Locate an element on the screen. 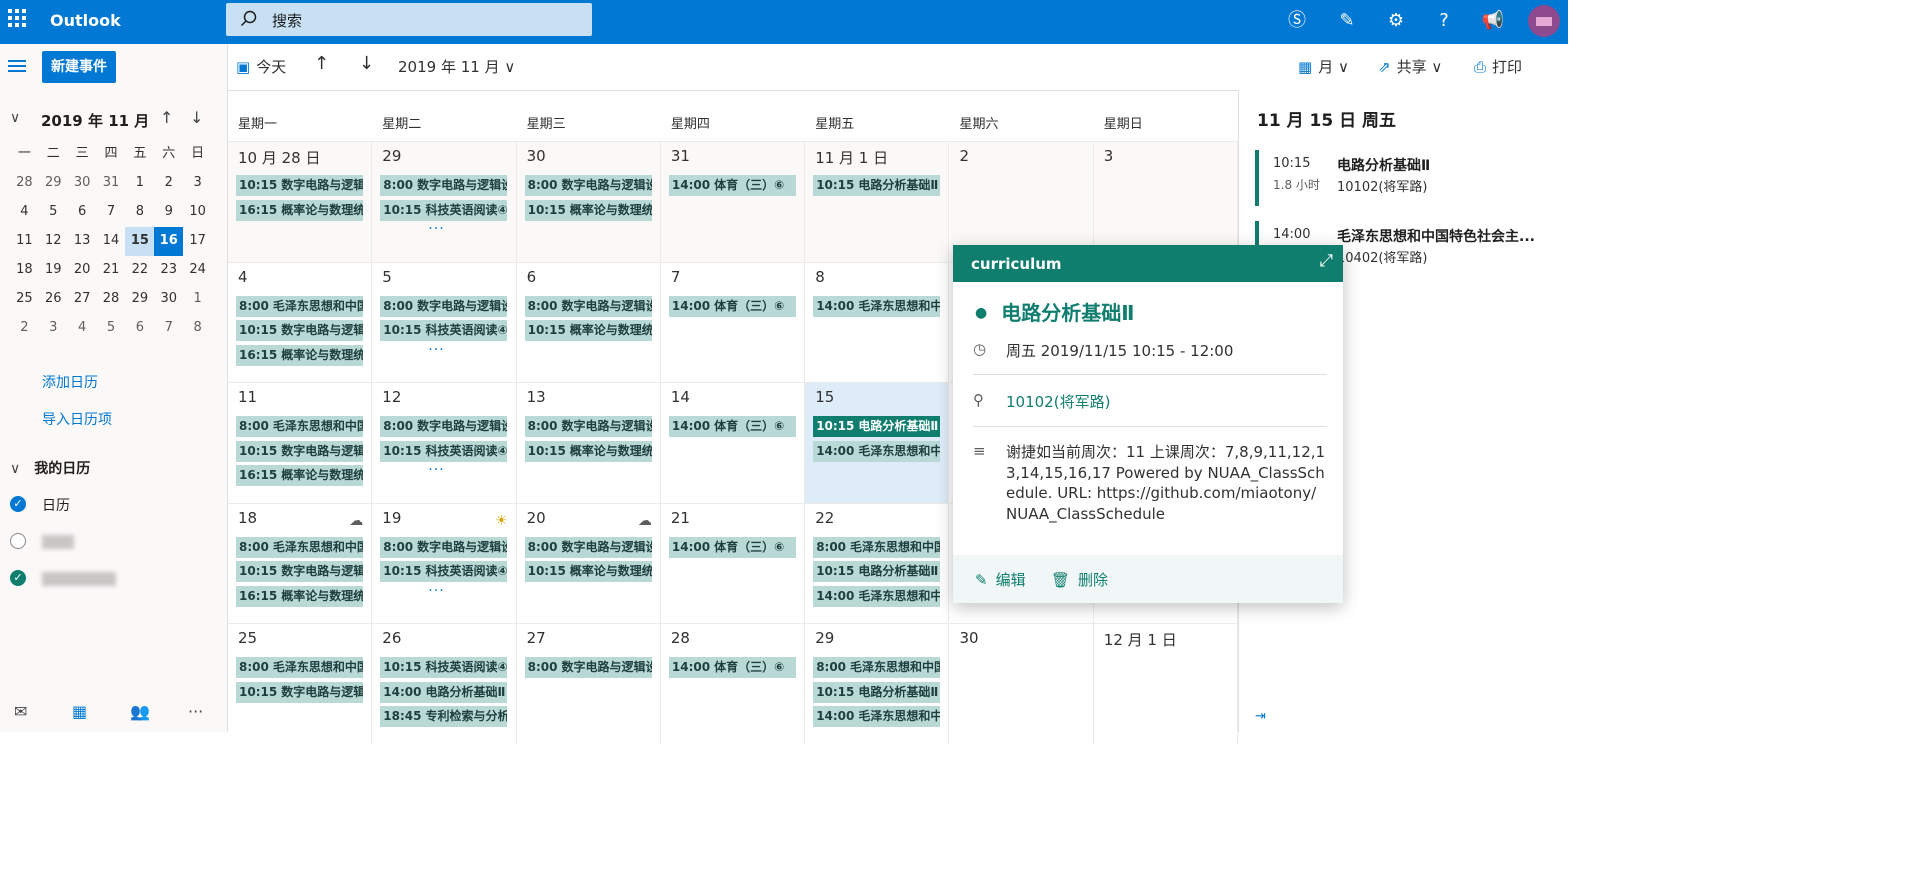 The height and width of the screenshot is (892, 1911). mini-calendar-day: 13 is located at coordinates (82, 241).